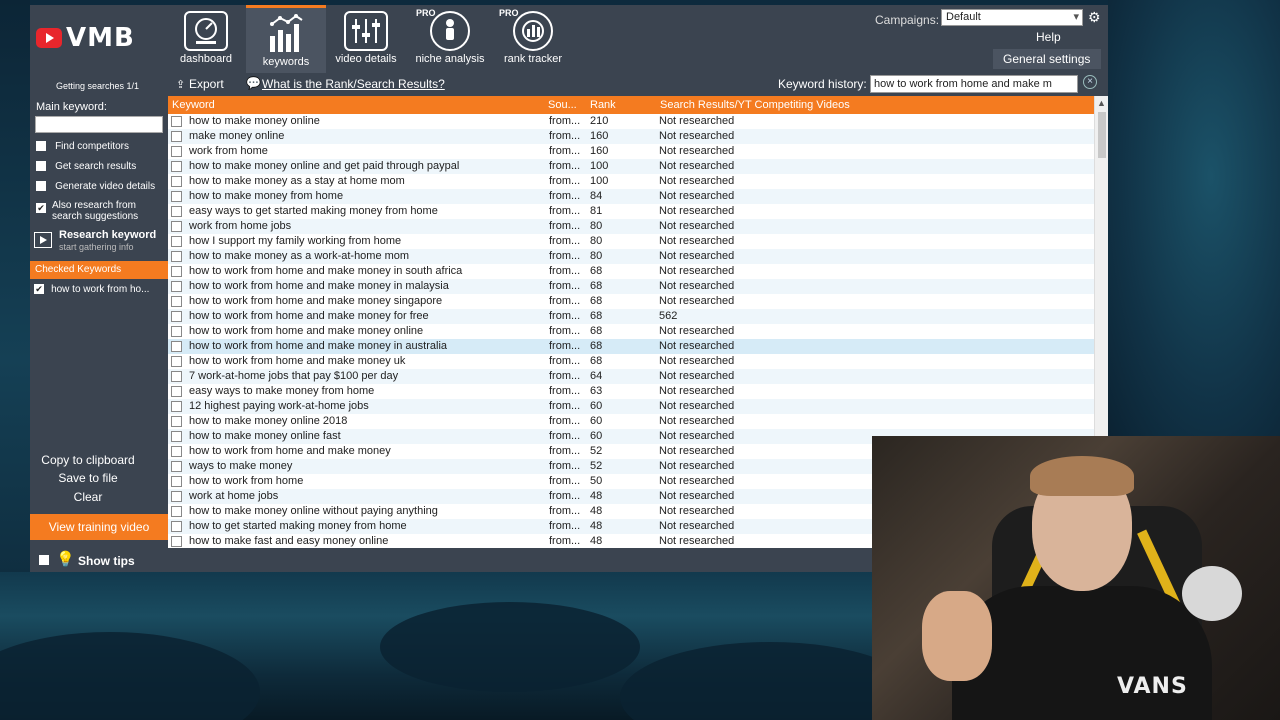 This screenshot has width=1280, height=720. I want to click on what-is-rank-link: What is the Rank/Search Results?, so click(353, 84).